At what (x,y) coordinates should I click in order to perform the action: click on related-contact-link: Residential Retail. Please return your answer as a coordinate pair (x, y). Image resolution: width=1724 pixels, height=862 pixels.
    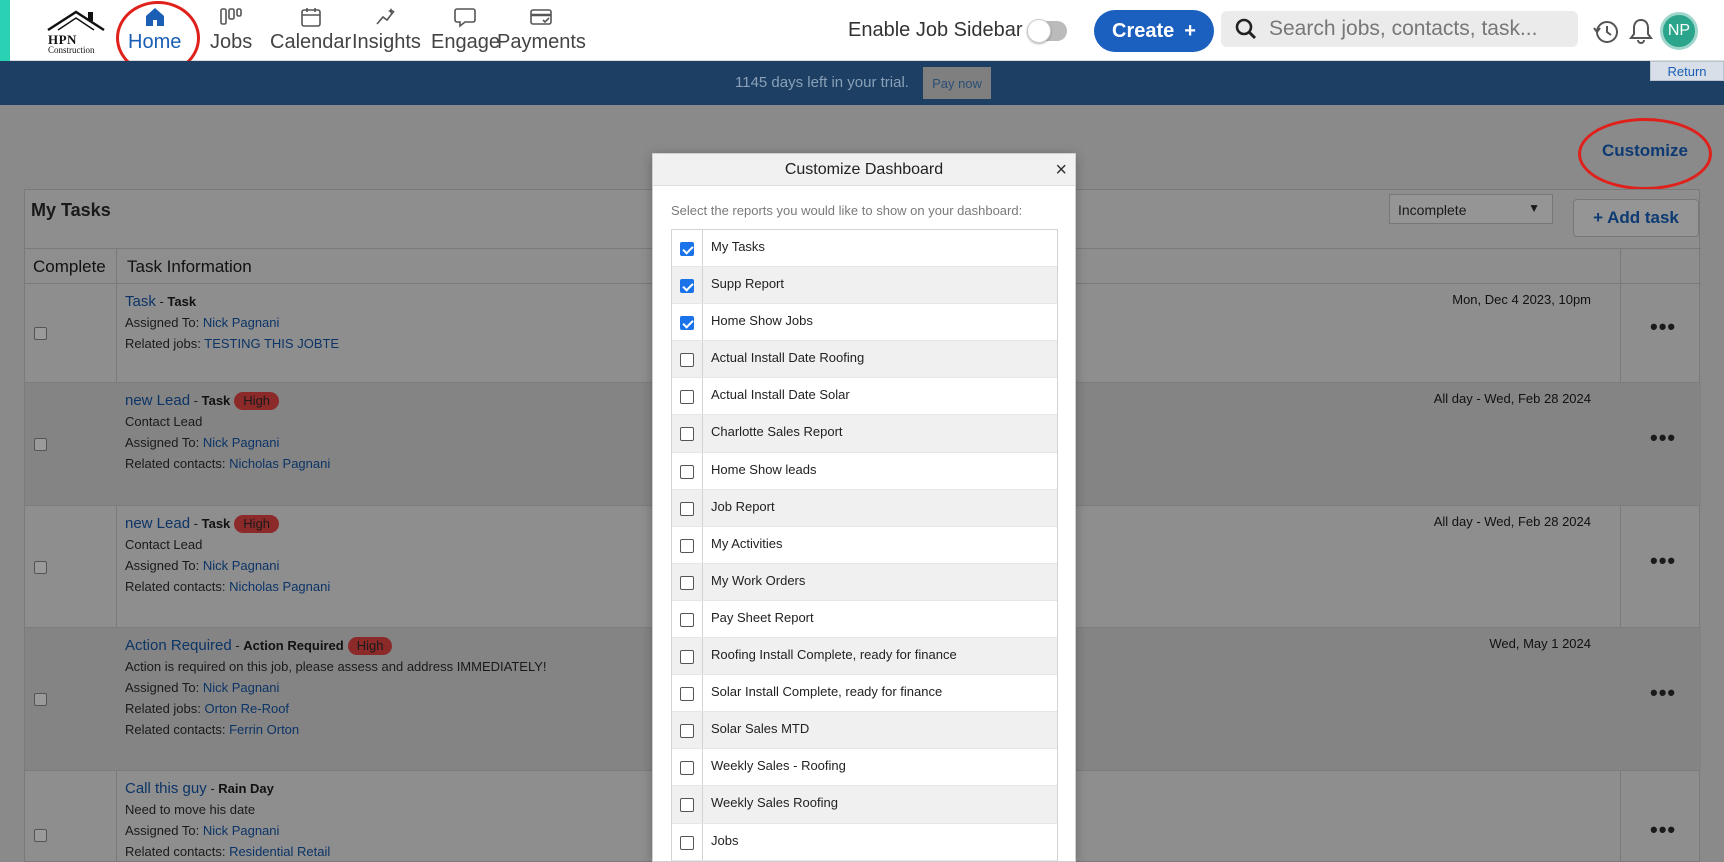
    Looking at the image, I should click on (279, 851).